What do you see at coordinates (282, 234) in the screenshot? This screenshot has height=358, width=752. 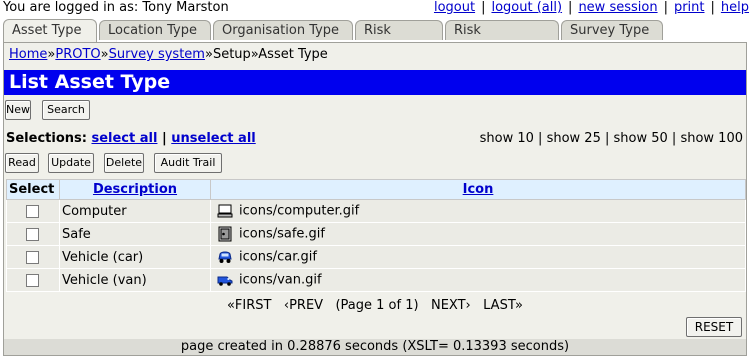 I see `icon-path: icons/safe.gif` at bounding box center [282, 234].